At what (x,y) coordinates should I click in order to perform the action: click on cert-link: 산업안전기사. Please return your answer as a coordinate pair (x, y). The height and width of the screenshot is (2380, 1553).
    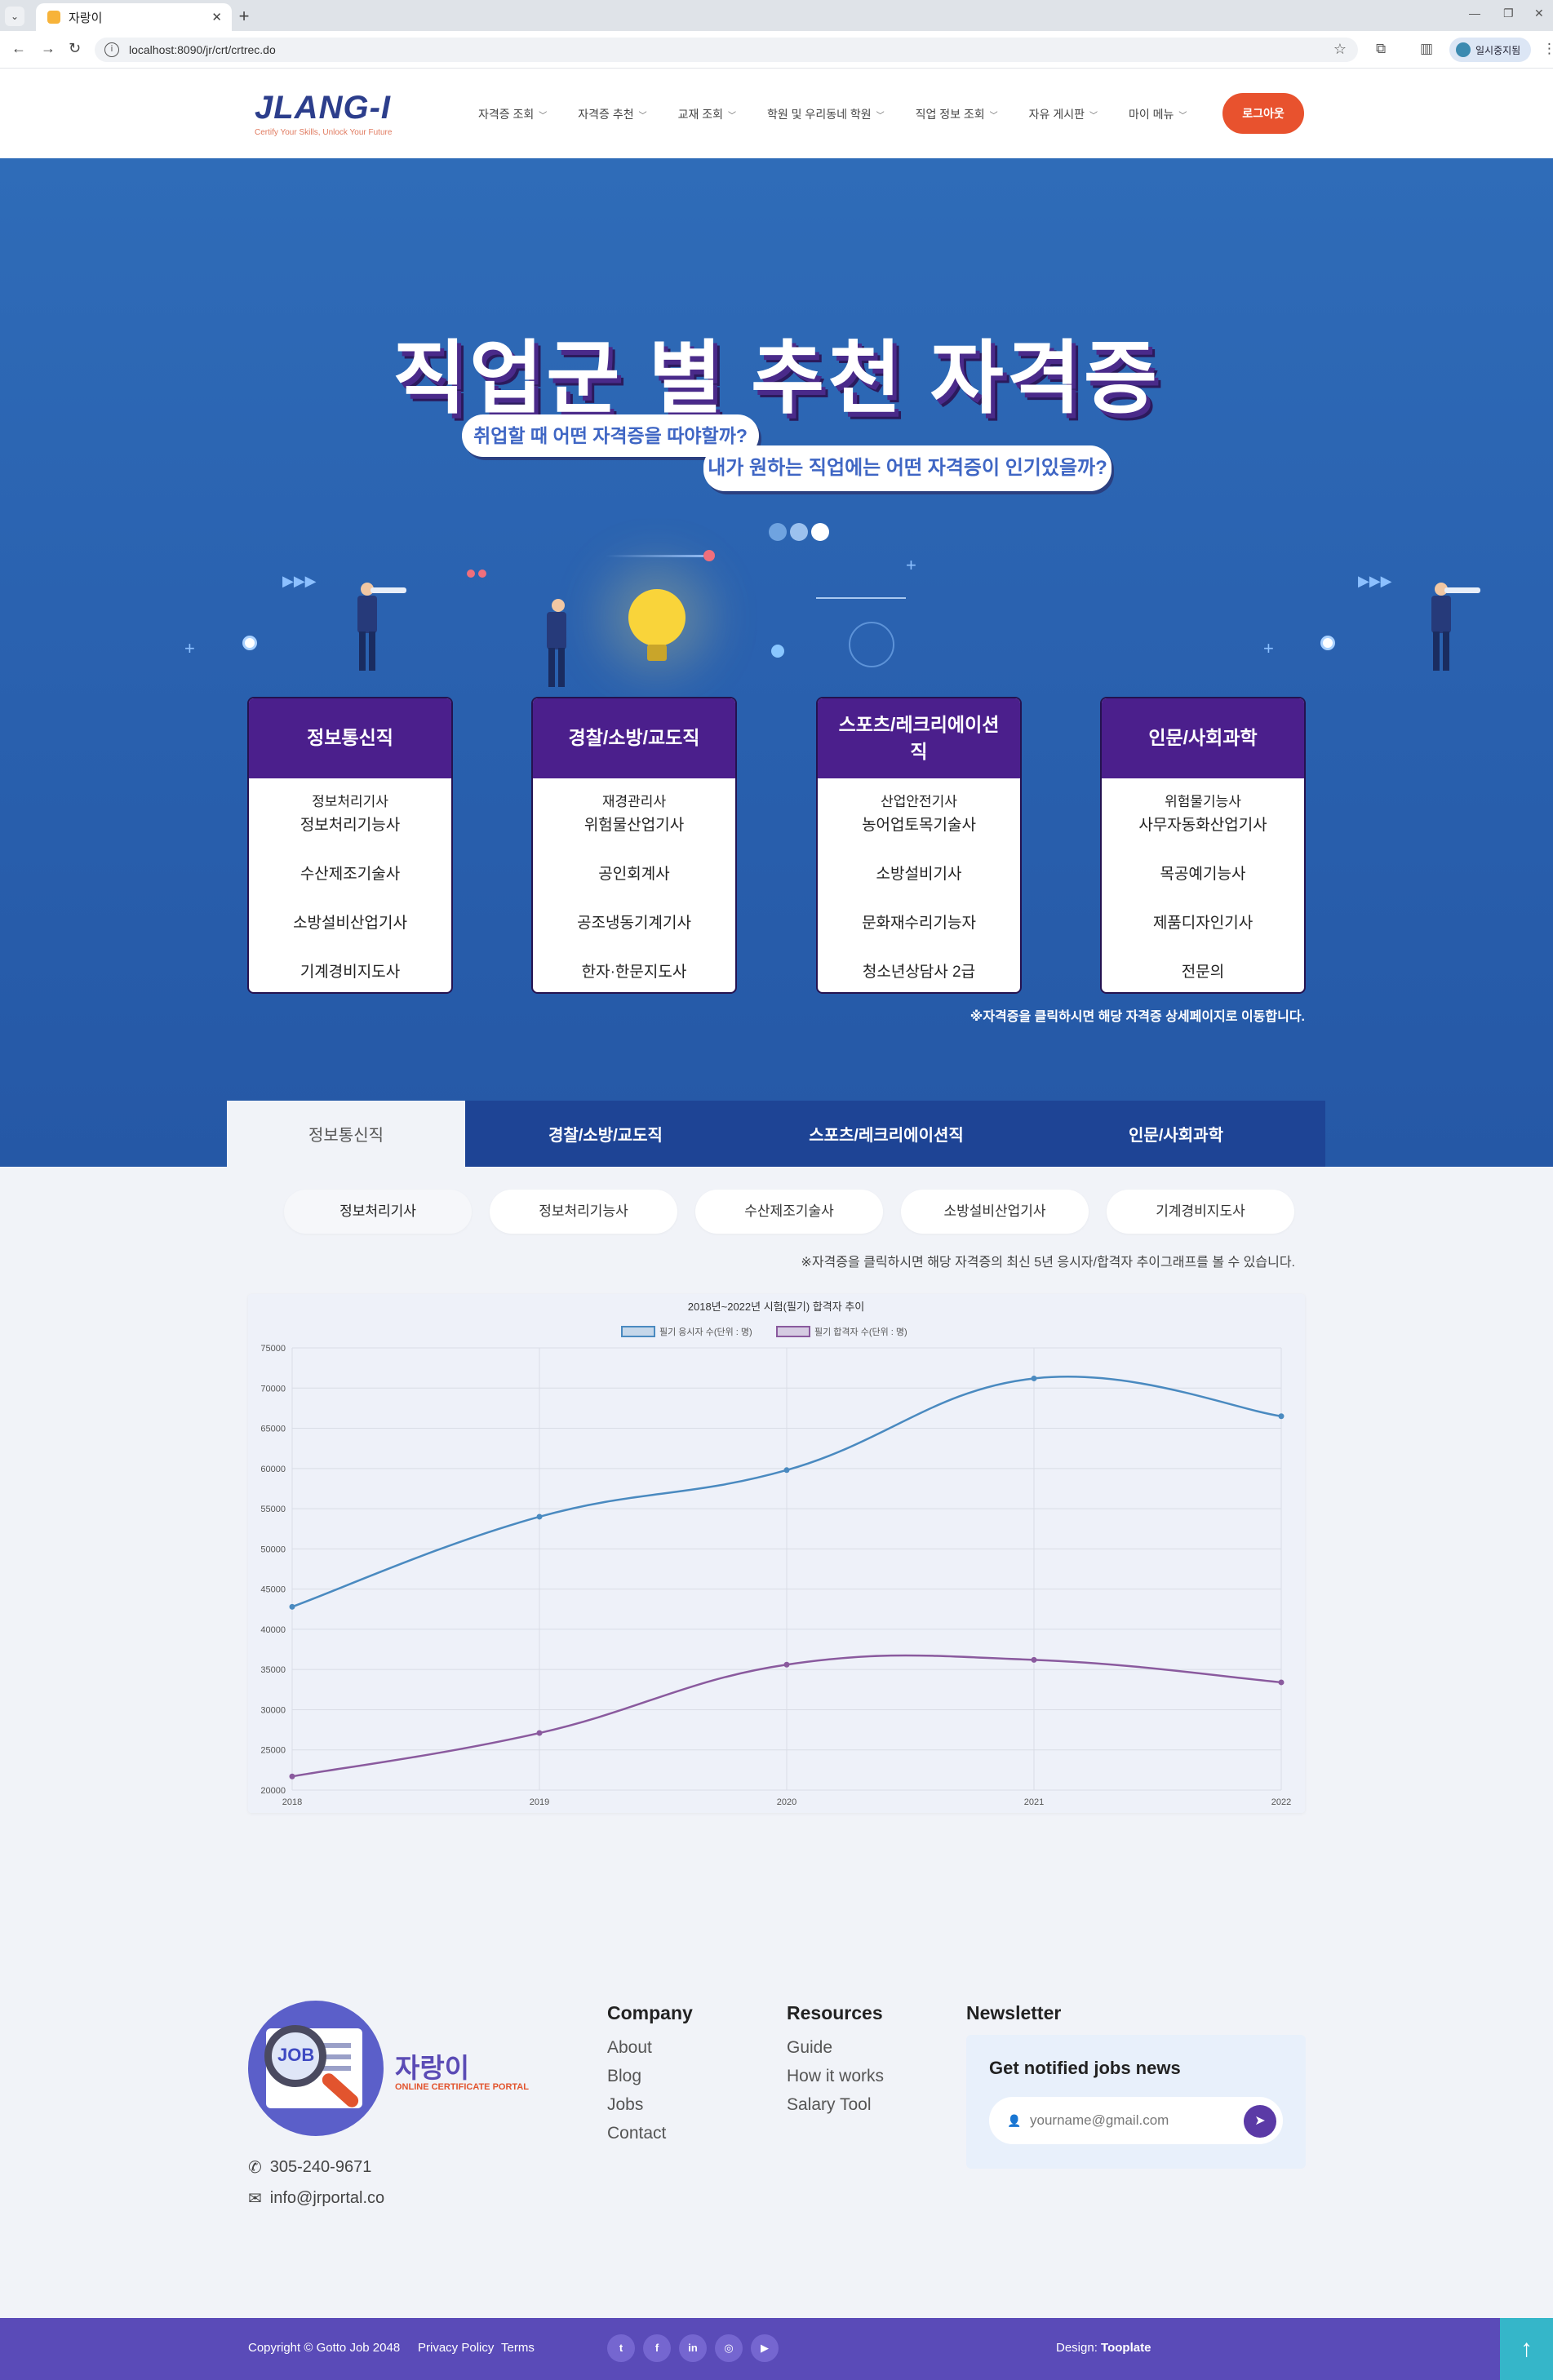
    Looking at the image, I should click on (919, 801).